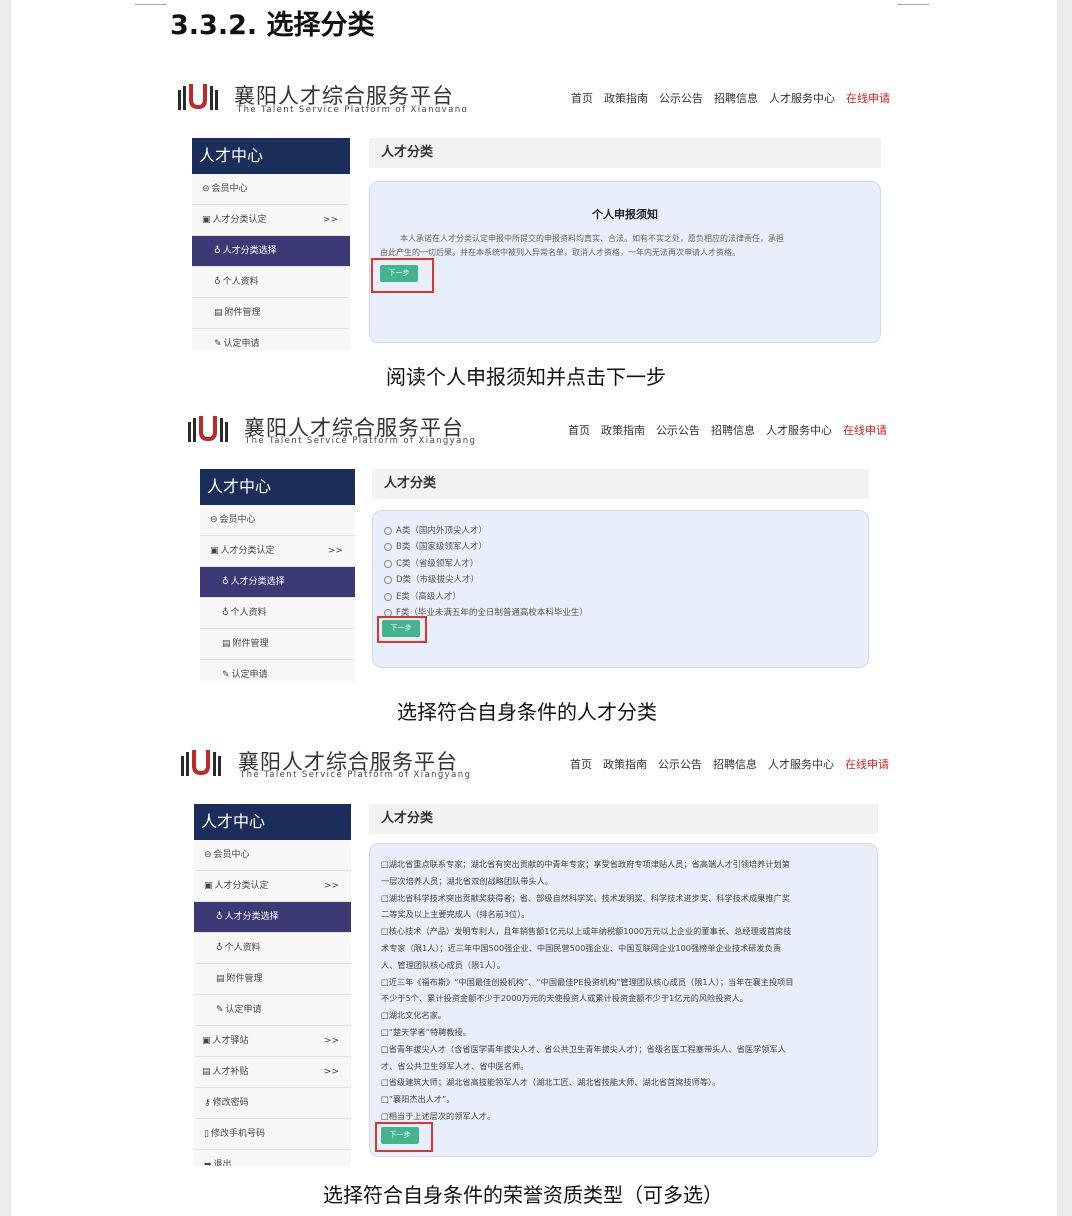  I want to click on sidebar-item-password: ⚷ 修改密码, so click(272, 1103).